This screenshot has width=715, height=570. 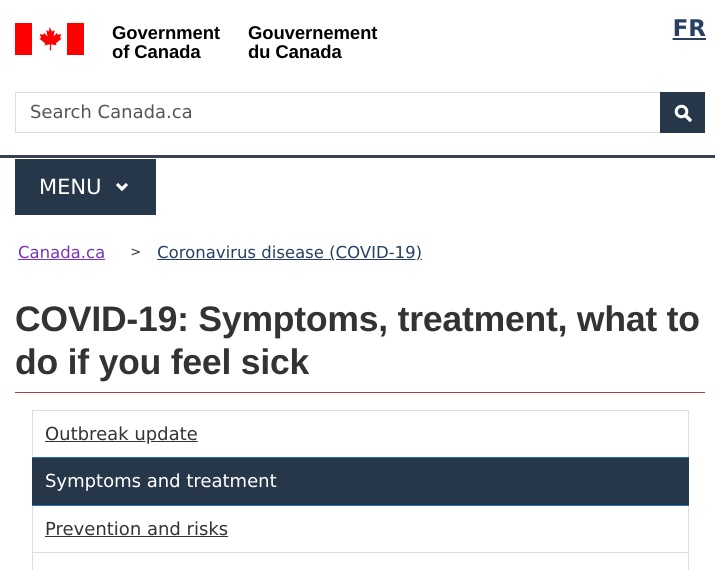 I want to click on search-icon, so click(x=683, y=113).